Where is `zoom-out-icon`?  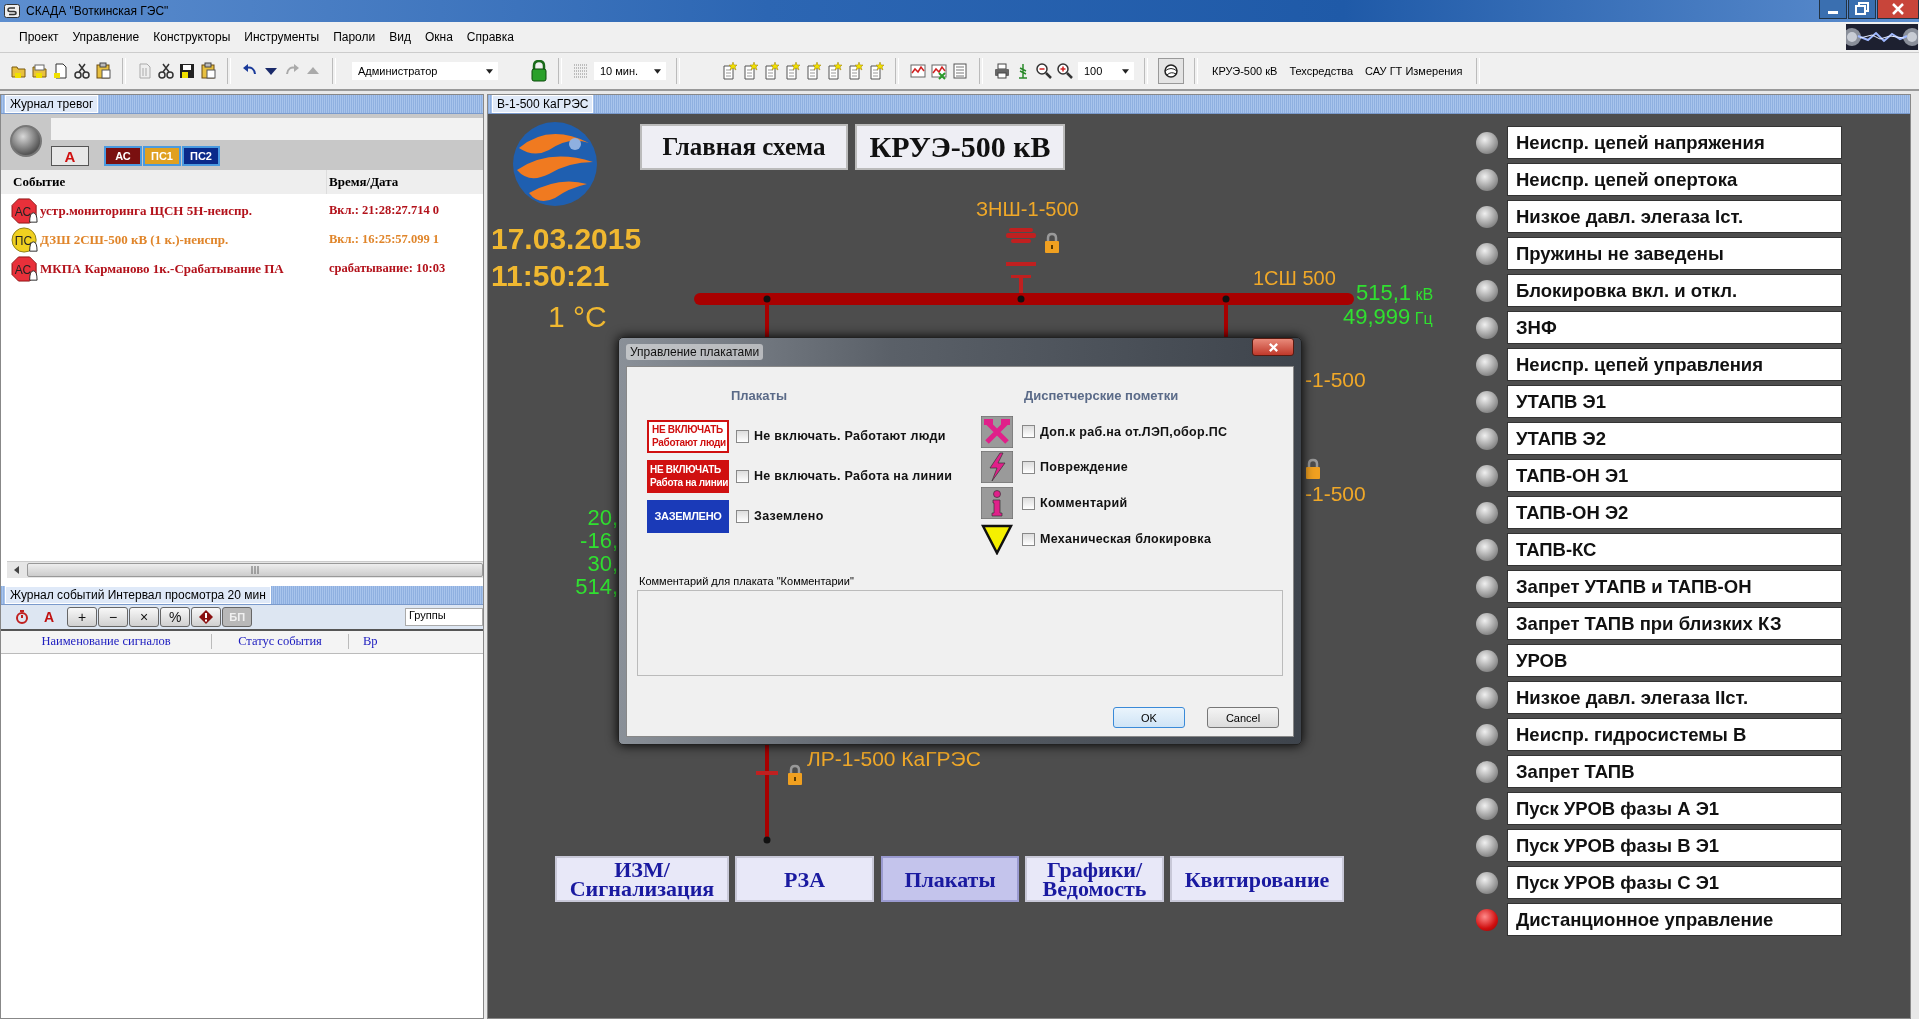 zoom-out-icon is located at coordinates (1044, 71).